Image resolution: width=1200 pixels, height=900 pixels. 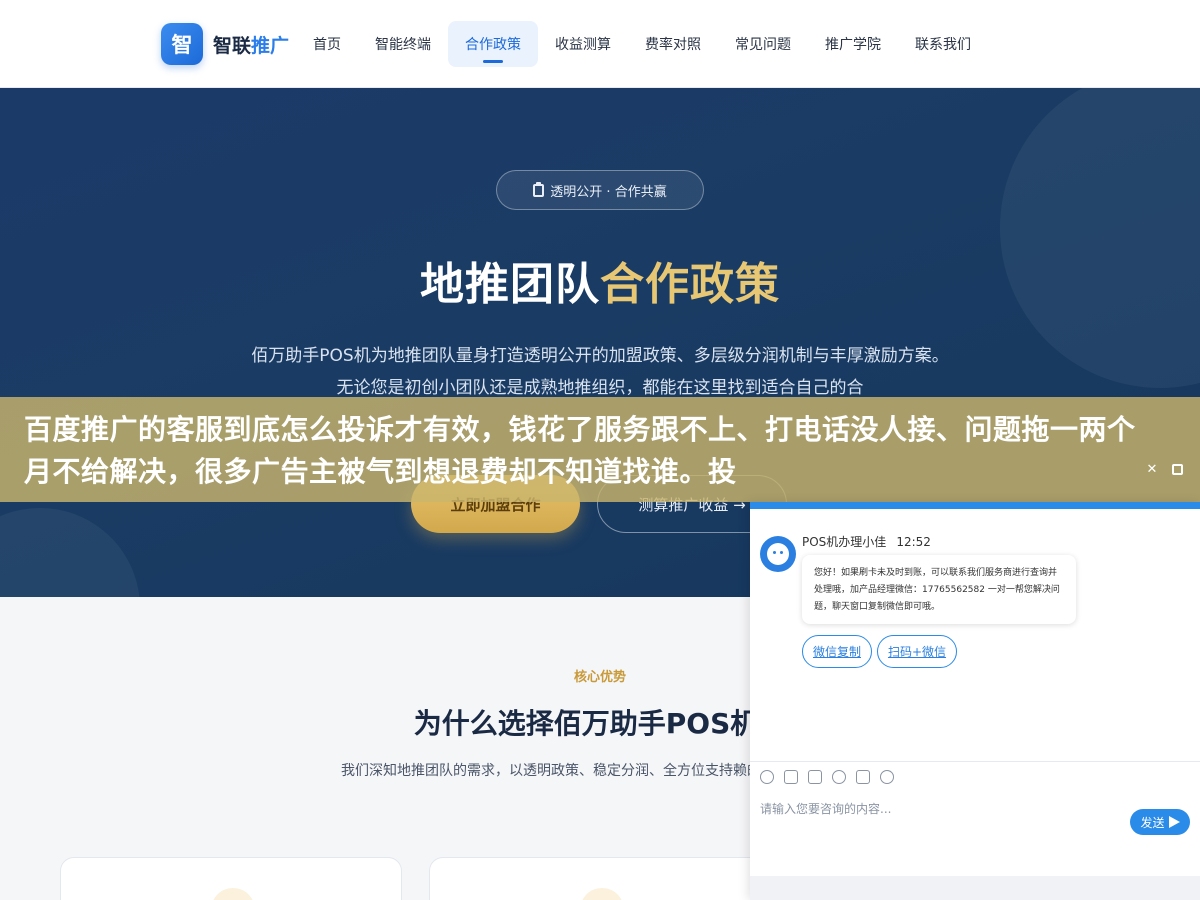 I want to click on chat-toolbar, so click(x=827, y=778).